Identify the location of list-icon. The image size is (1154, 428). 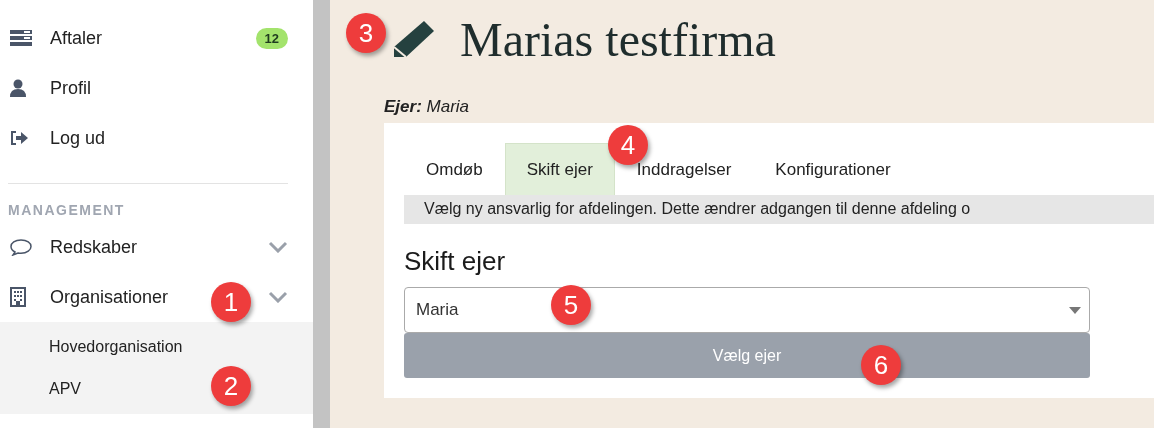
(21, 38).